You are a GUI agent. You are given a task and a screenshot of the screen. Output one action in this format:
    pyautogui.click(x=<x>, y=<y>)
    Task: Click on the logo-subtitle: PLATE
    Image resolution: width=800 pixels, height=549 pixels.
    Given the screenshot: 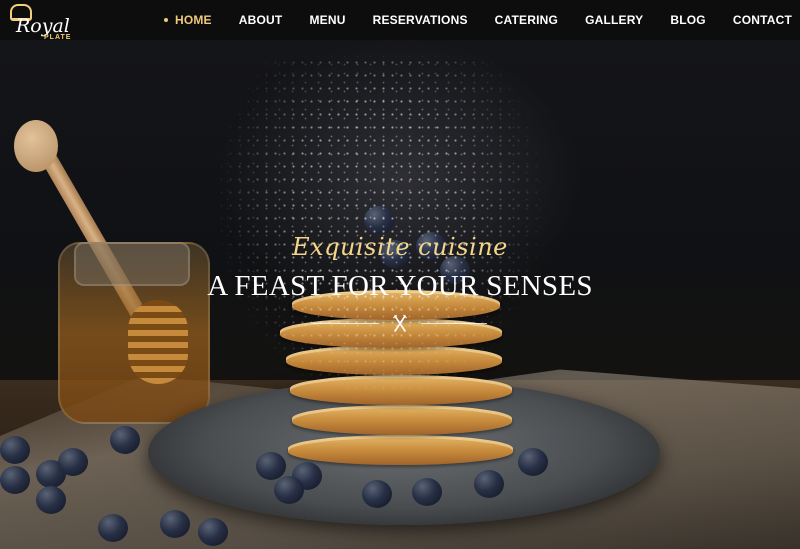 What is the action you would take?
    pyautogui.click(x=58, y=37)
    